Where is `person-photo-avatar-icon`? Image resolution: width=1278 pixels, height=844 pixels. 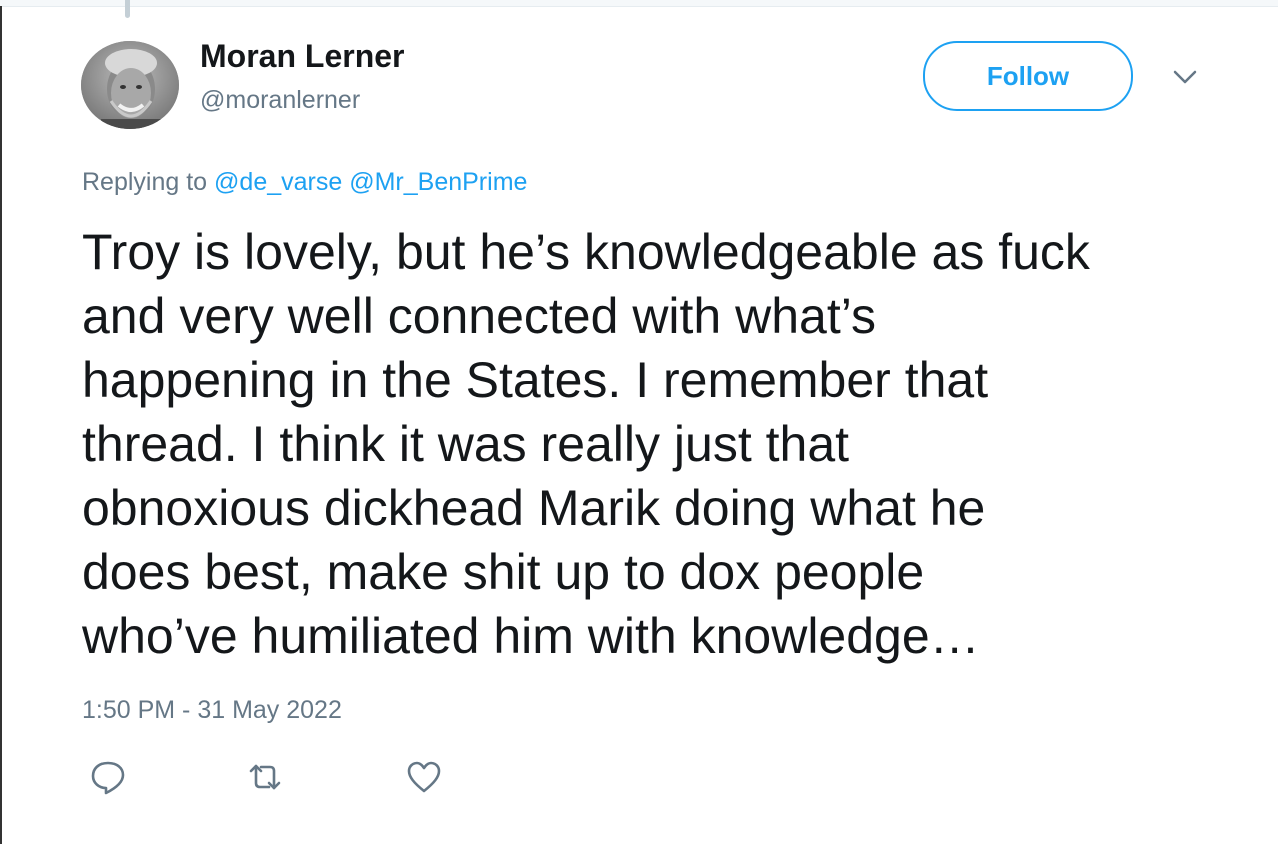 person-photo-avatar-icon is located at coordinates (130, 85).